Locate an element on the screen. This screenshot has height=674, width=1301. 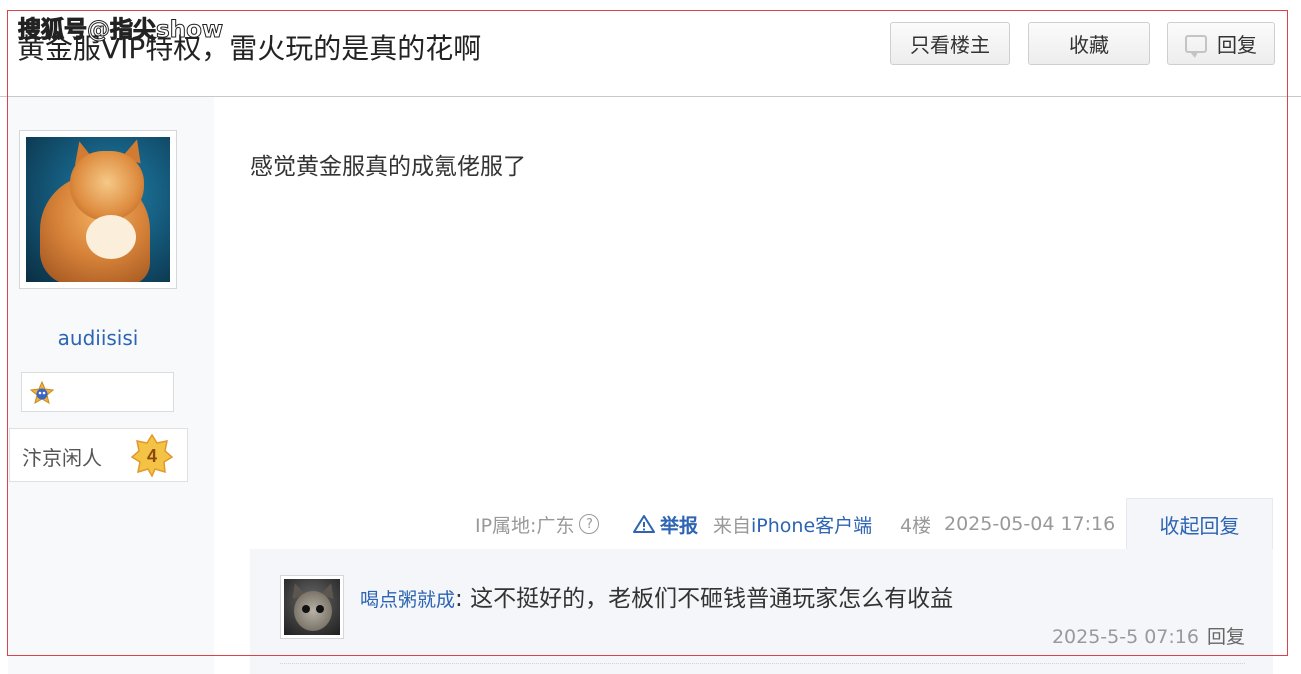
author-badge-box is located at coordinates (97, 392).